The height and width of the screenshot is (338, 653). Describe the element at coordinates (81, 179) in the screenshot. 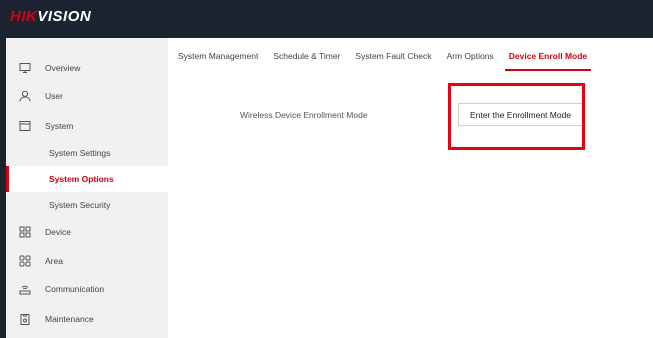

I see `sidebar-subitem-label: System Options` at that location.